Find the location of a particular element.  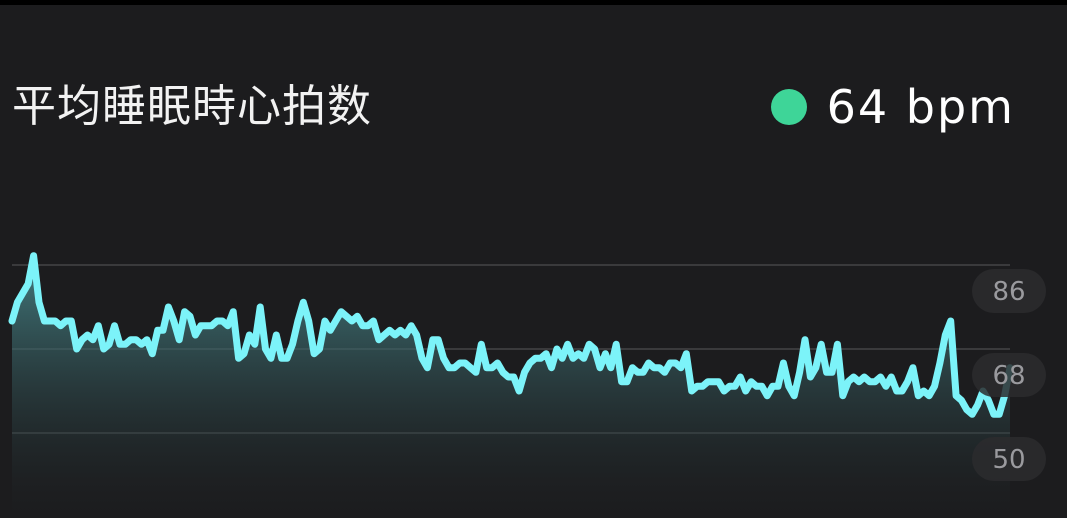

y-tick-68: 68 is located at coordinates (1009, 375).